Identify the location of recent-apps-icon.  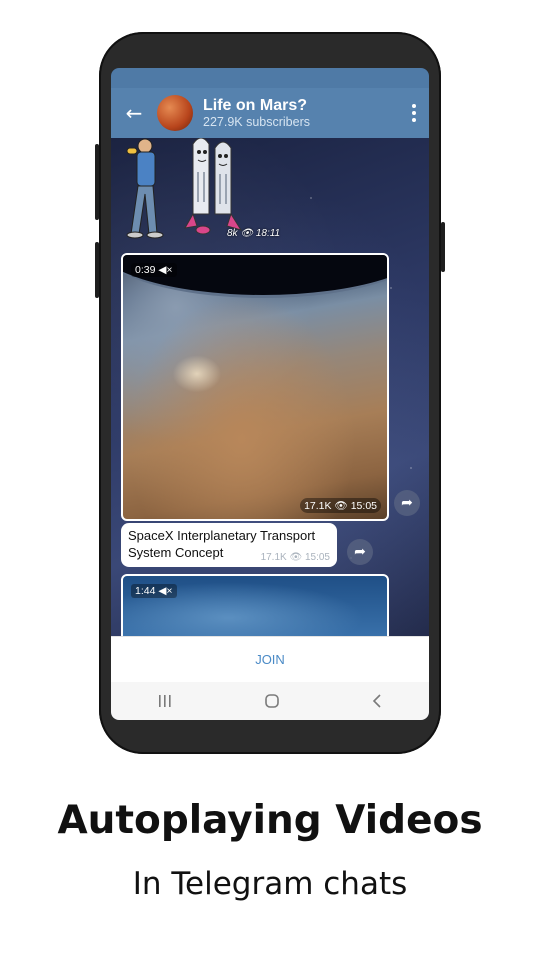
(165, 701).